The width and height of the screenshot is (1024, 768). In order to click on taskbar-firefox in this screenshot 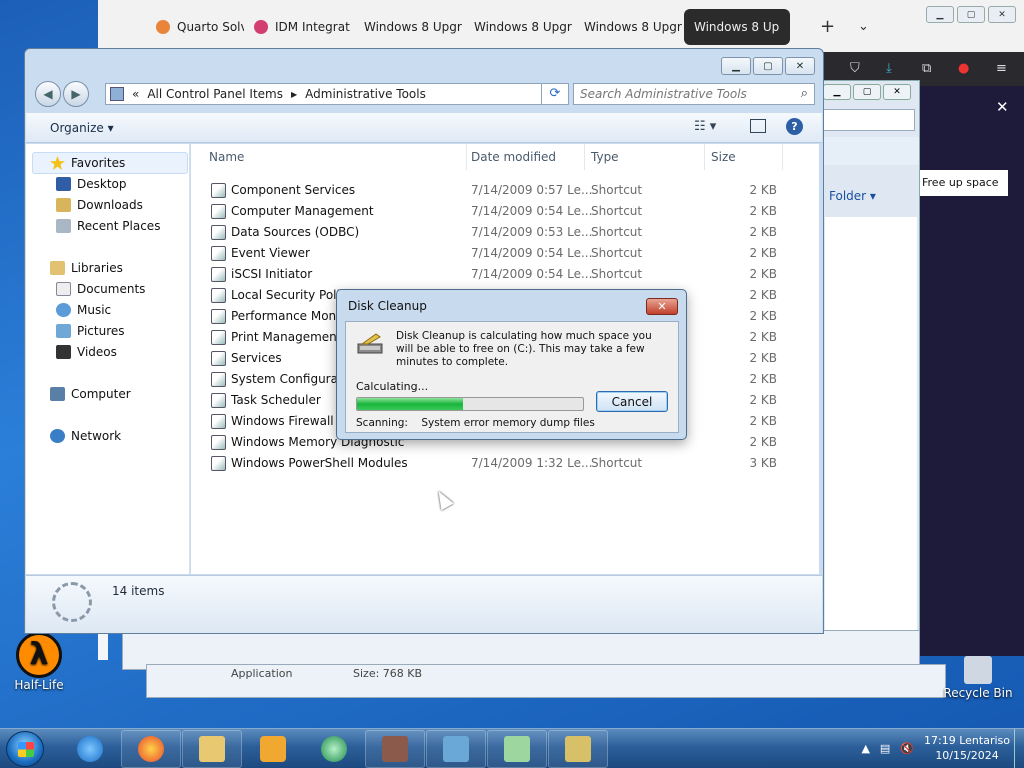, I will do `click(151, 749)`.